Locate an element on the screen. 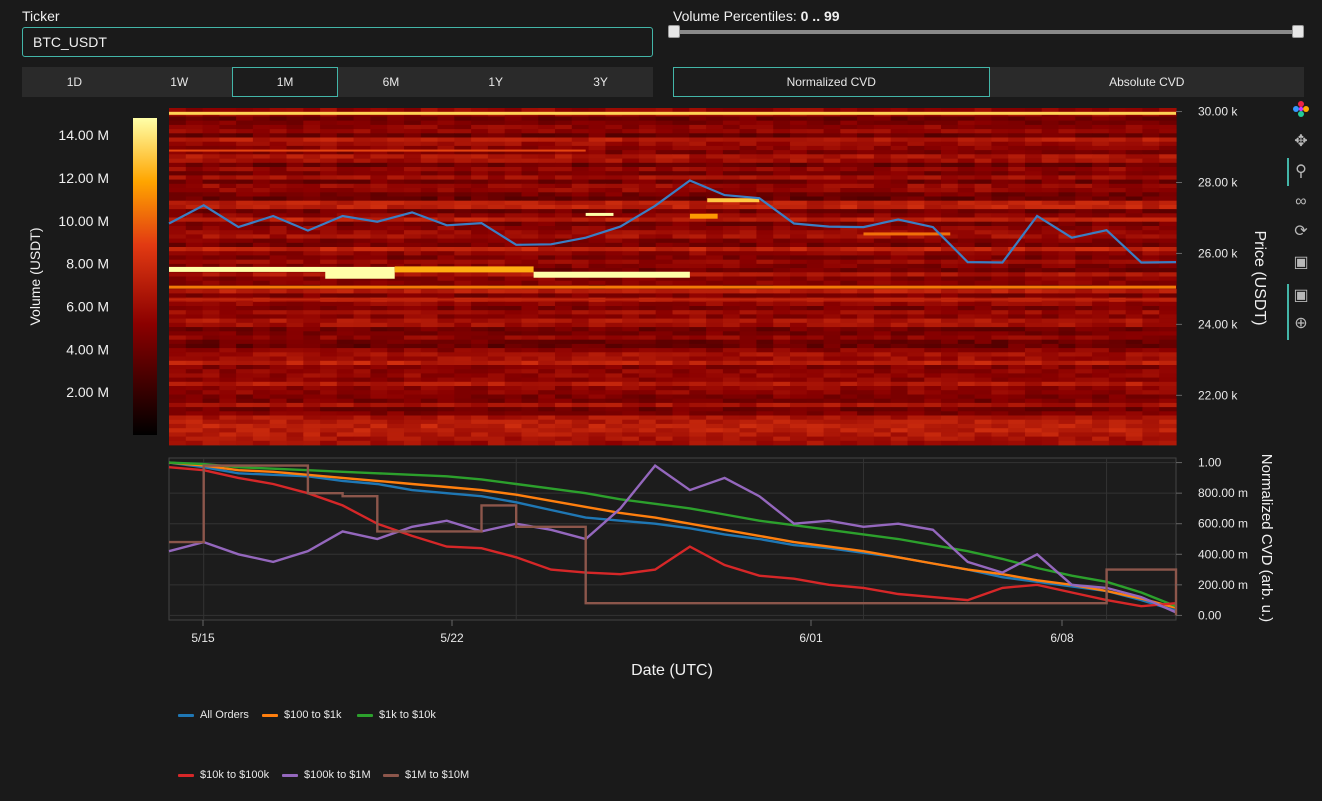 The image size is (1322, 801). range-button-1d: 1D is located at coordinates (74, 82).